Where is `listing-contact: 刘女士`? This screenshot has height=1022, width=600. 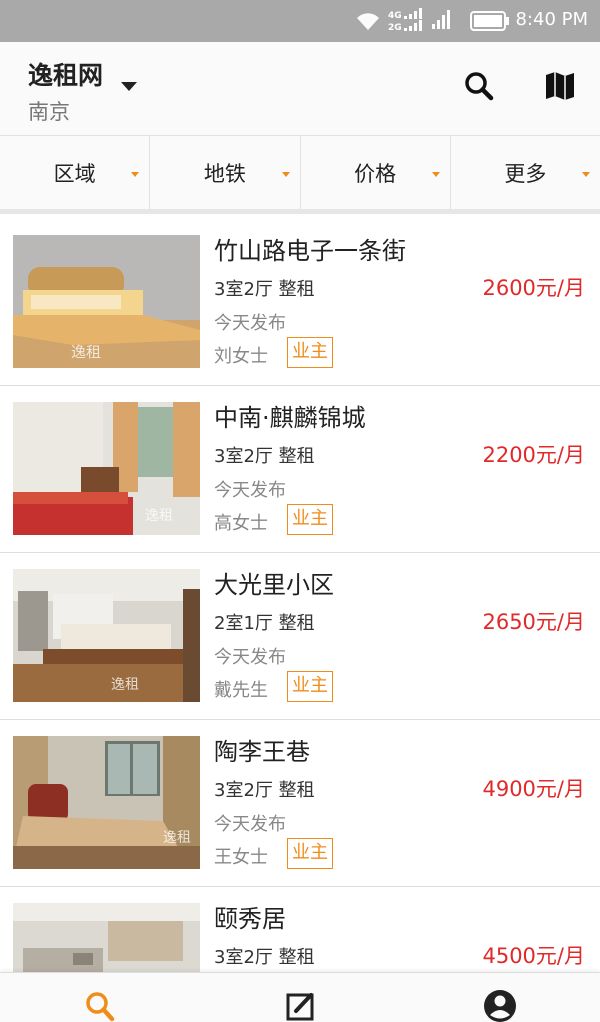 listing-contact: 刘女士 is located at coordinates (241, 356).